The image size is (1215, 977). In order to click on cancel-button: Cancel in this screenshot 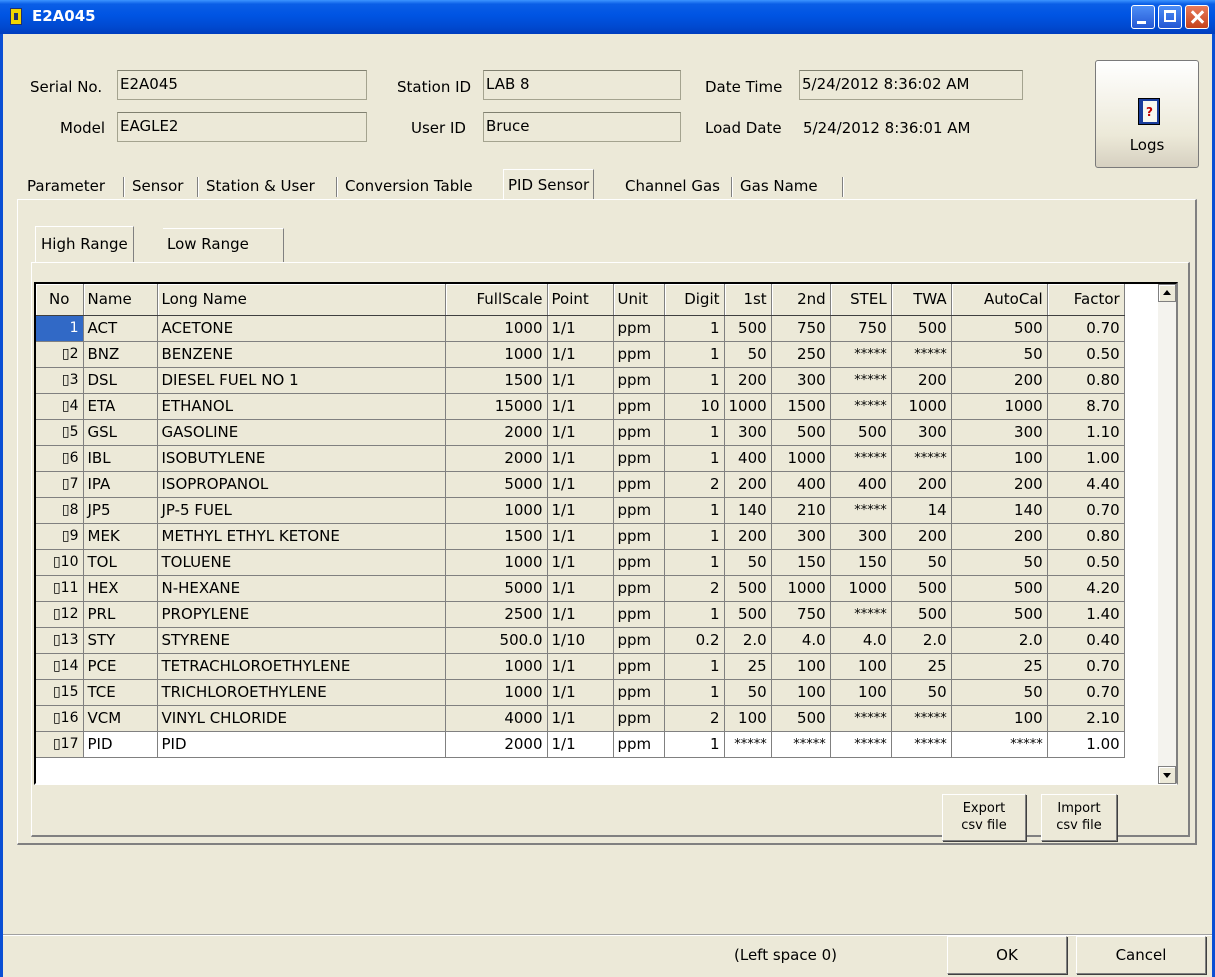, I will do `click(1141, 955)`.